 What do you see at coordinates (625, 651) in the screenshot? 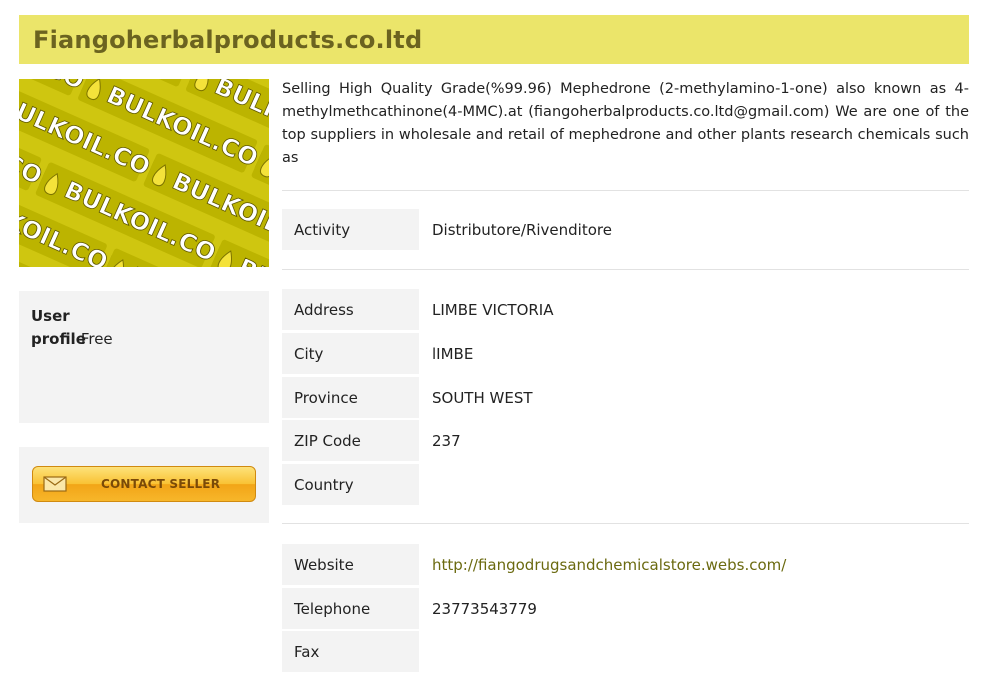
I see `detail-row-fax: Fax` at bounding box center [625, 651].